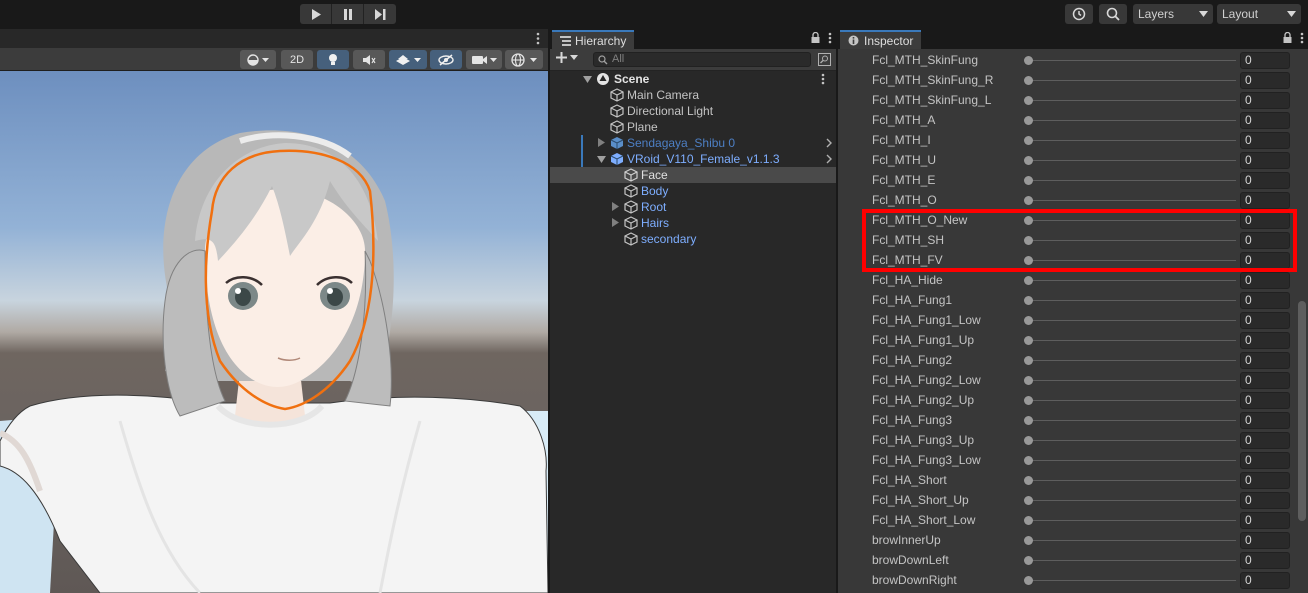  What do you see at coordinates (484, 59) in the screenshot?
I see `camera-settings-dropdown` at bounding box center [484, 59].